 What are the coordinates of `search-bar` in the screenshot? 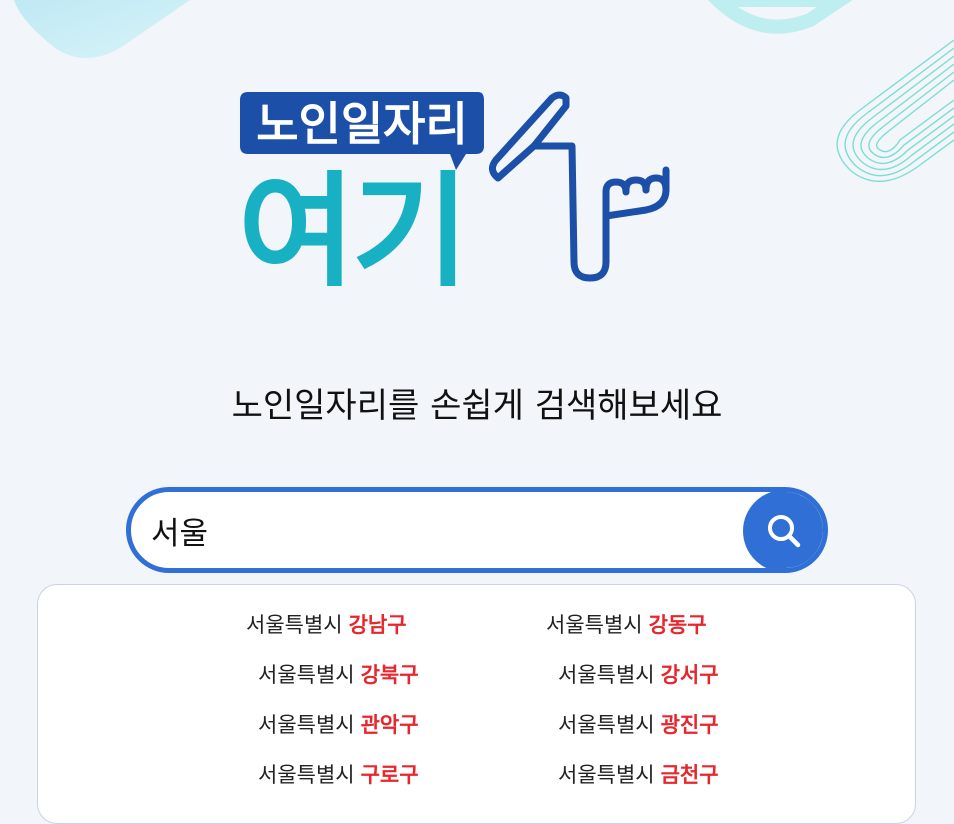 It's located at (477, 530).